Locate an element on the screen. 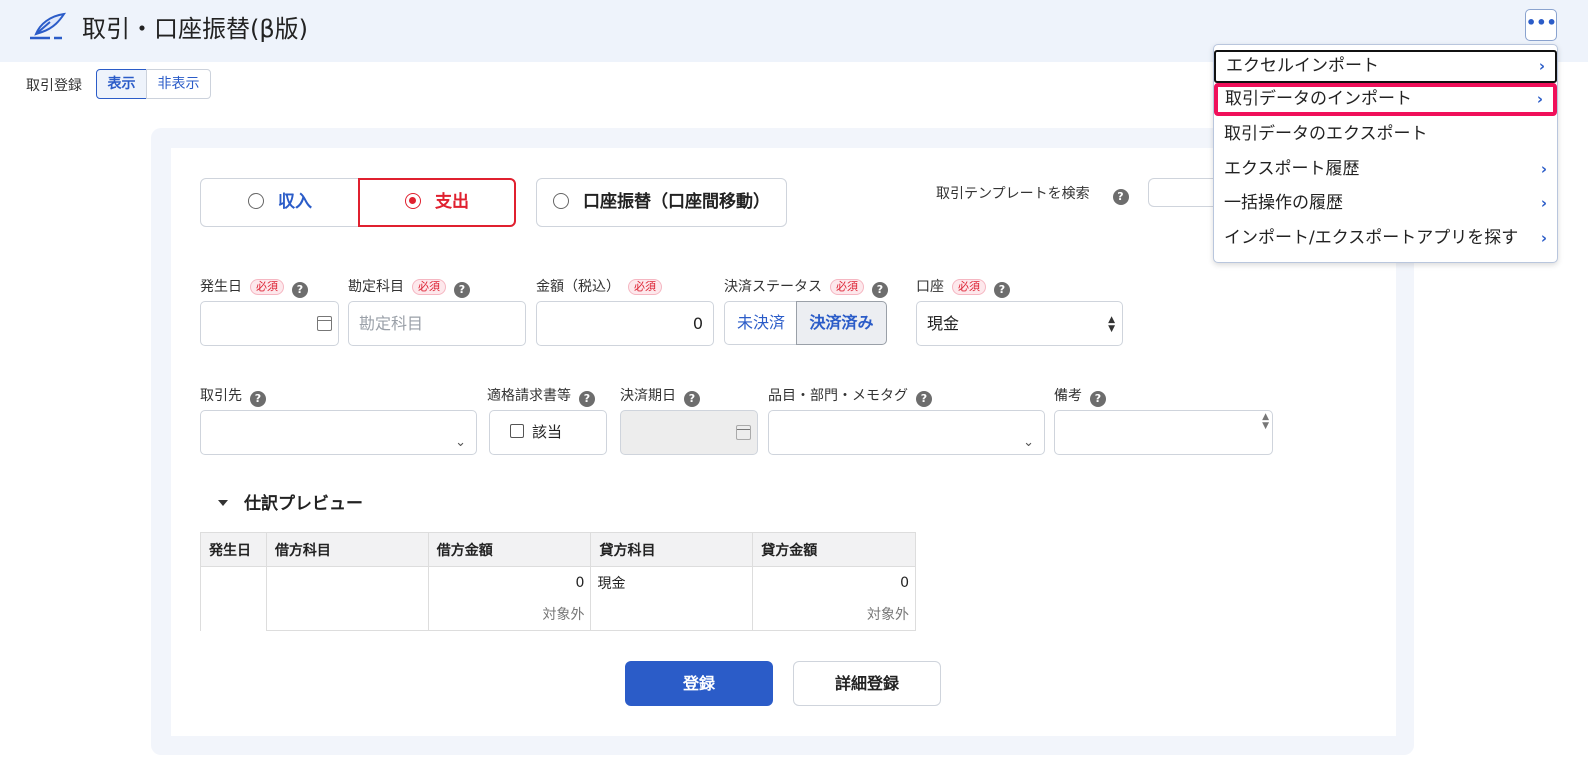 This screenshot has width=1588, height=772. income-tab: 収入 is located at coordinates (280, 202).